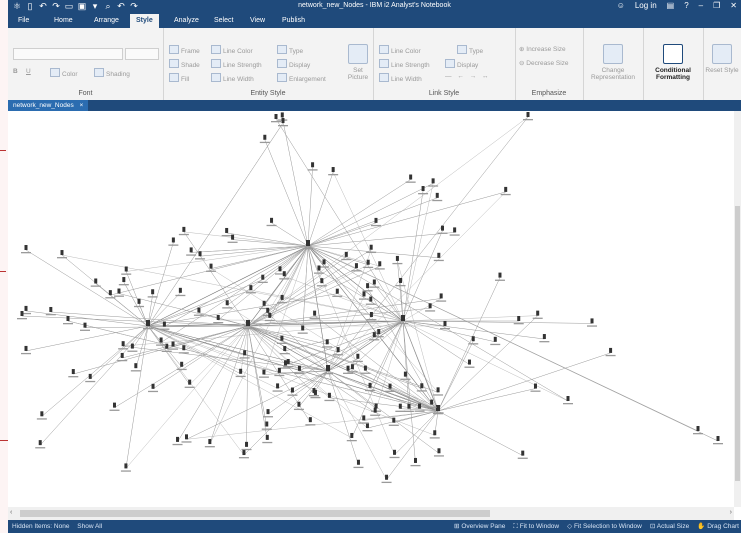 The height and width of the screenshot is (533, 741). Describe the element at coordinates (28, 71) in the screenshot. I see `underline-button: U` at that location.